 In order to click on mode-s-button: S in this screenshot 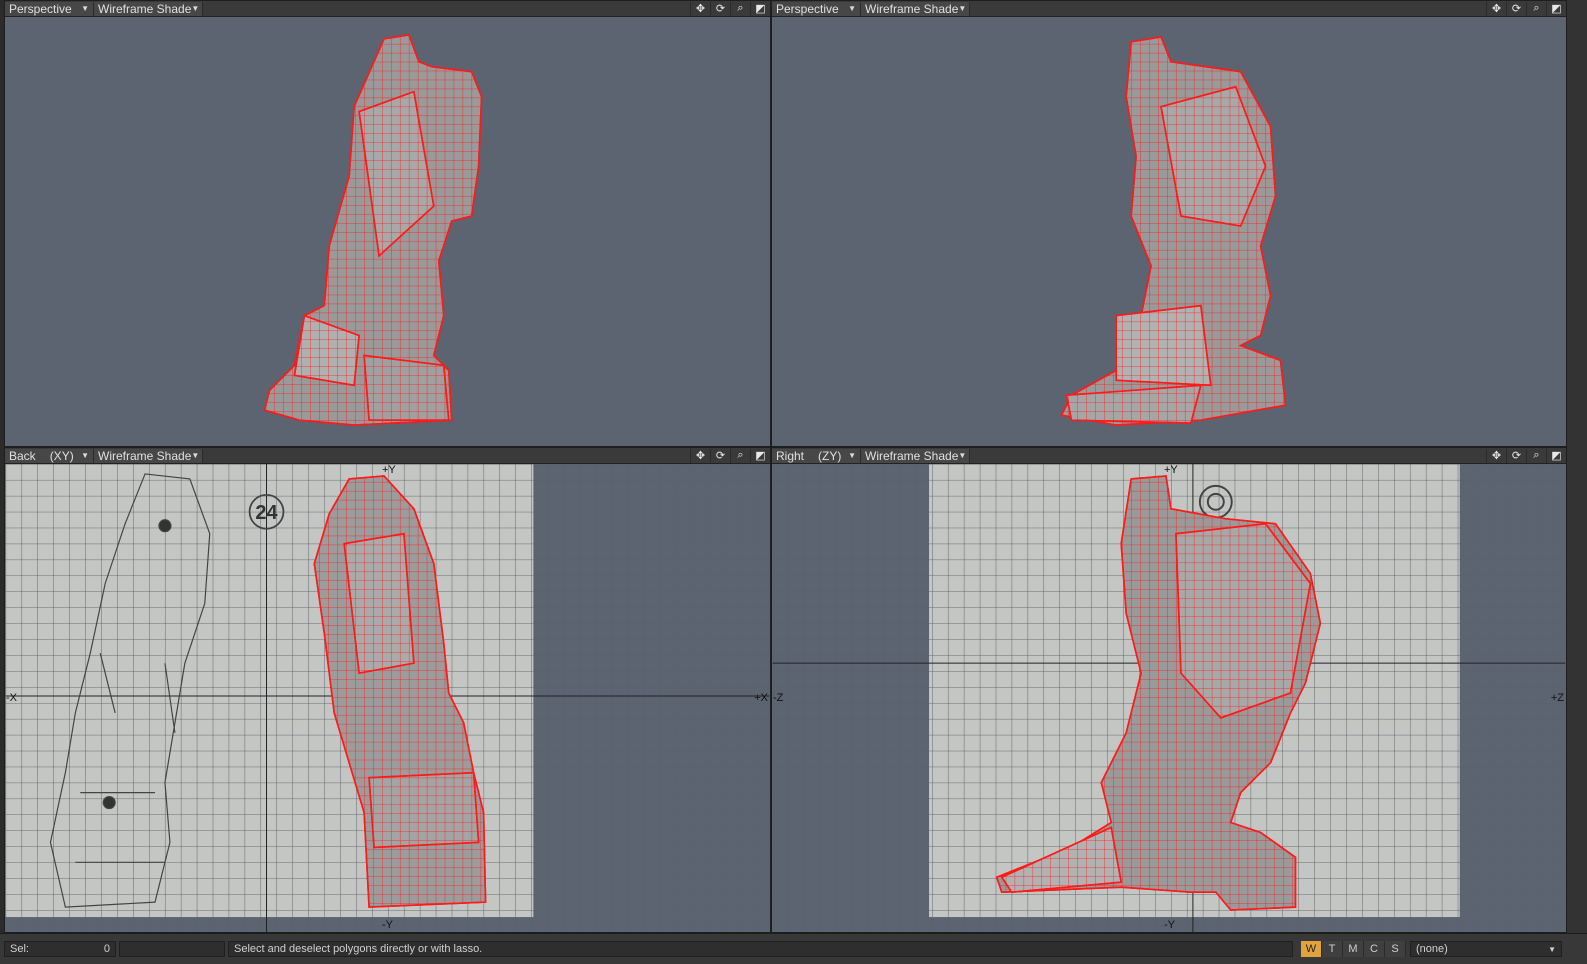, I will do `click(1395, 949)`.